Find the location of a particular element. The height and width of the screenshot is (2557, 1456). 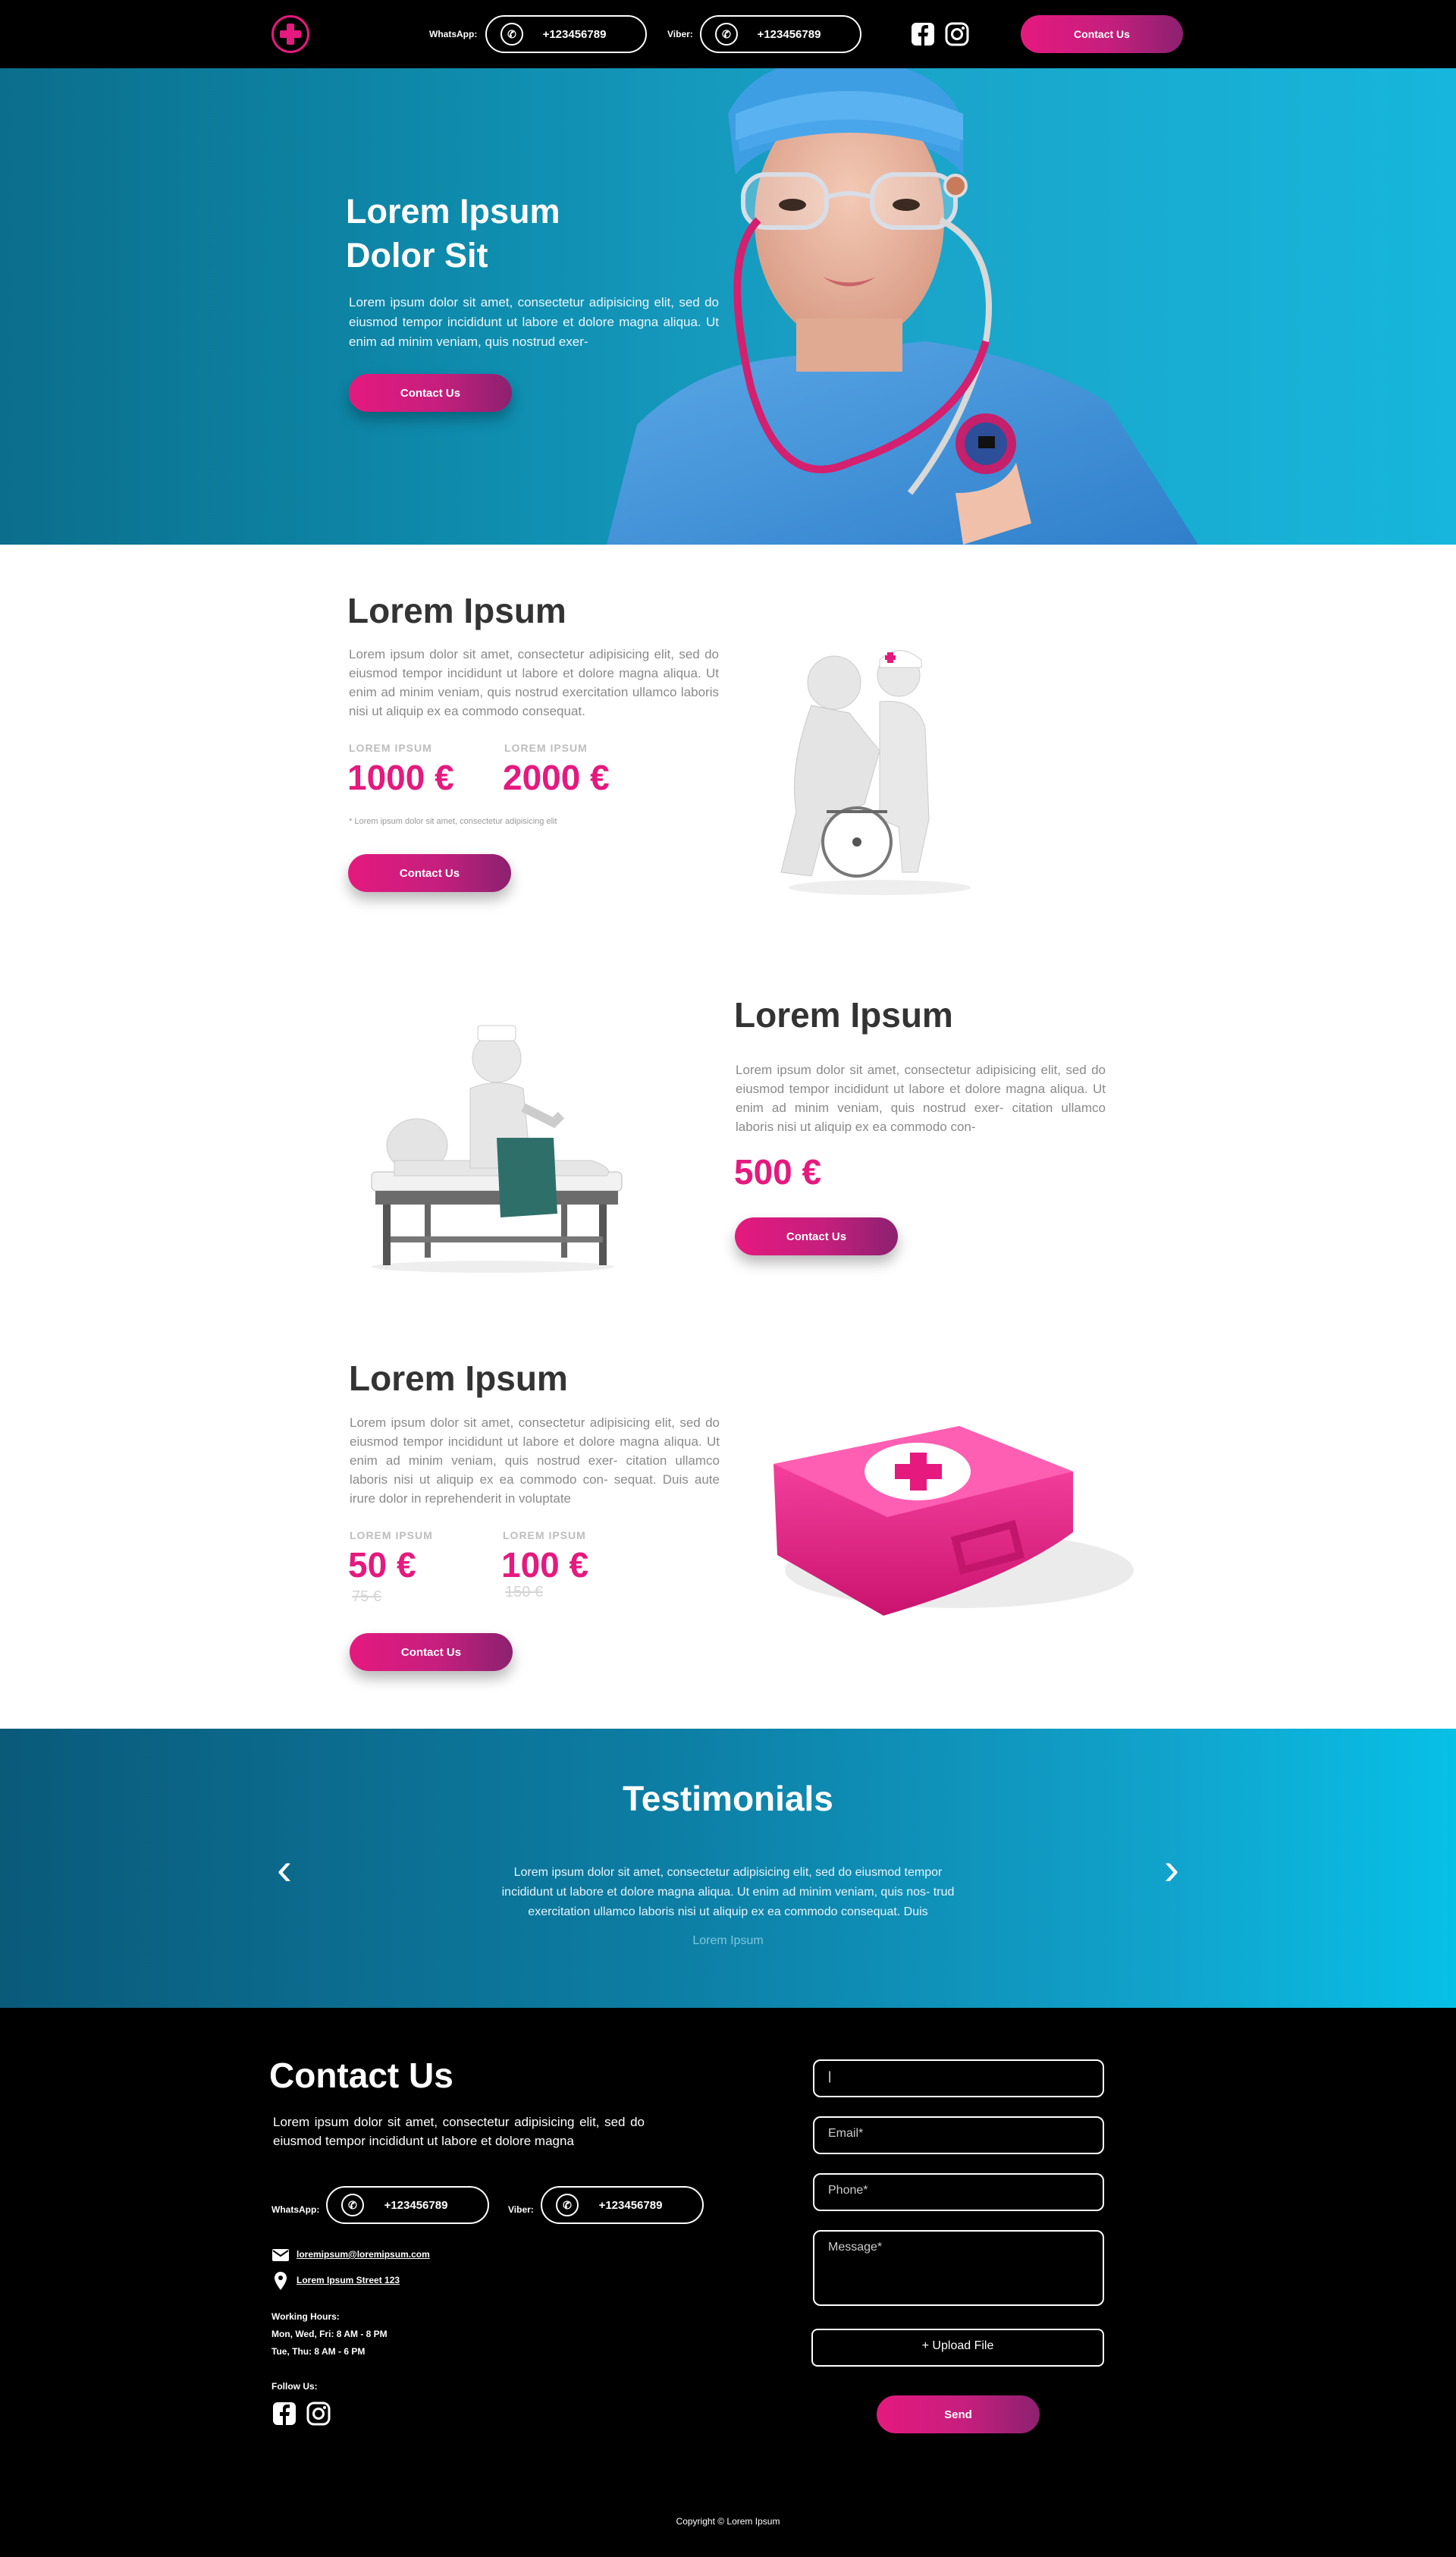

first-aid-kit-illustration is located at coordinates (954, 1521).